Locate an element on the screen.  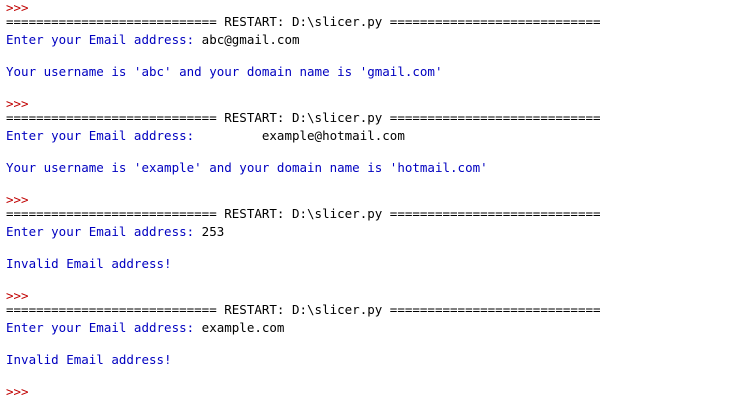
user-input-value: example@hotmail.com is located at coordinates (333, 135).